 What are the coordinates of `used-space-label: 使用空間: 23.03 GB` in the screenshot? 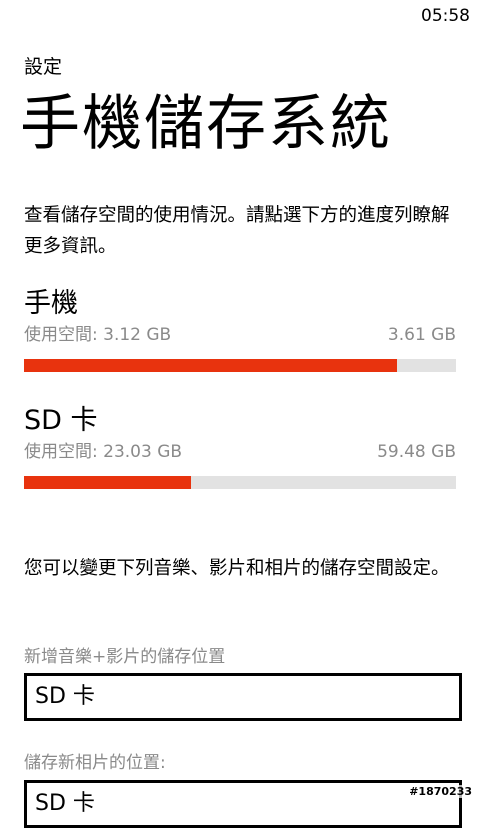 It's located at (103, 452).